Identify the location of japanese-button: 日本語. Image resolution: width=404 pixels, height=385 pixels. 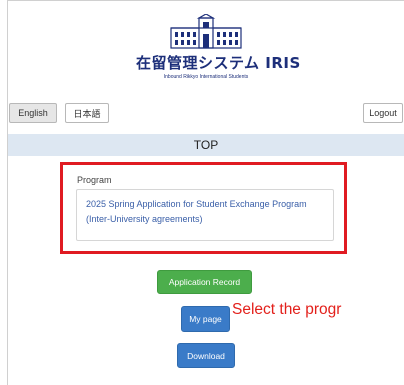
(87, 113).